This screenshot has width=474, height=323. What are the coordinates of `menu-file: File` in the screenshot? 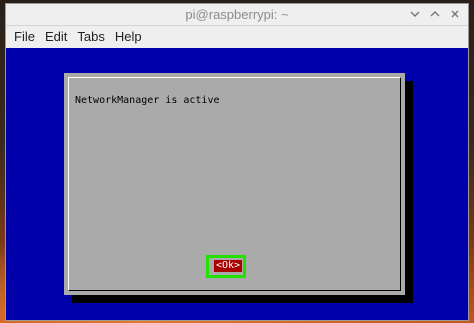 It's located at (24, 37).